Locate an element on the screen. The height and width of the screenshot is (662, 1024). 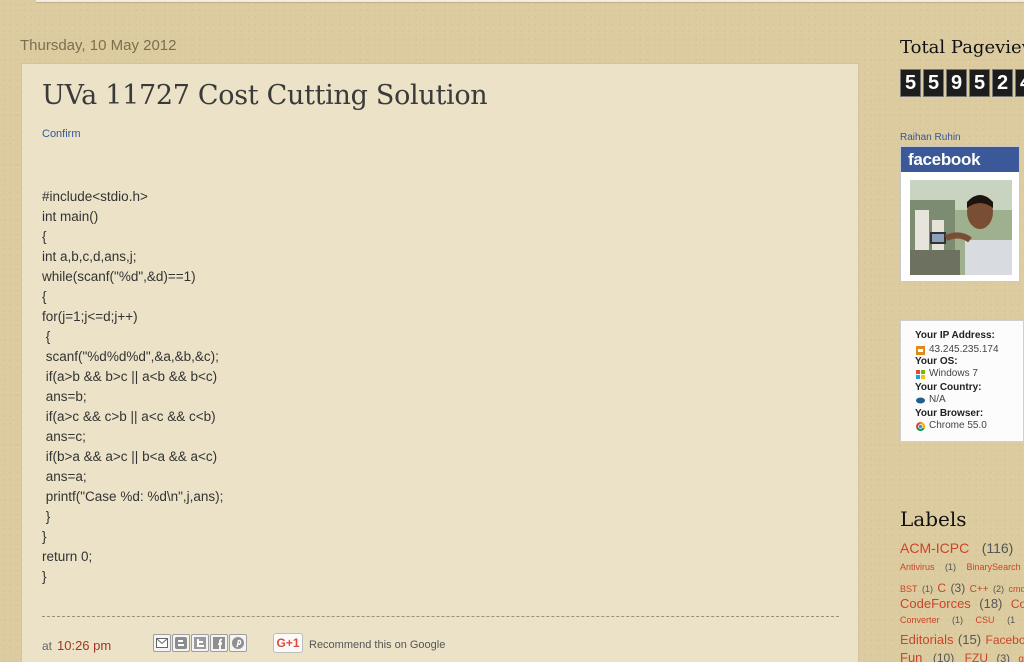
label-count: (1 is located at coordinates (1011, 620).